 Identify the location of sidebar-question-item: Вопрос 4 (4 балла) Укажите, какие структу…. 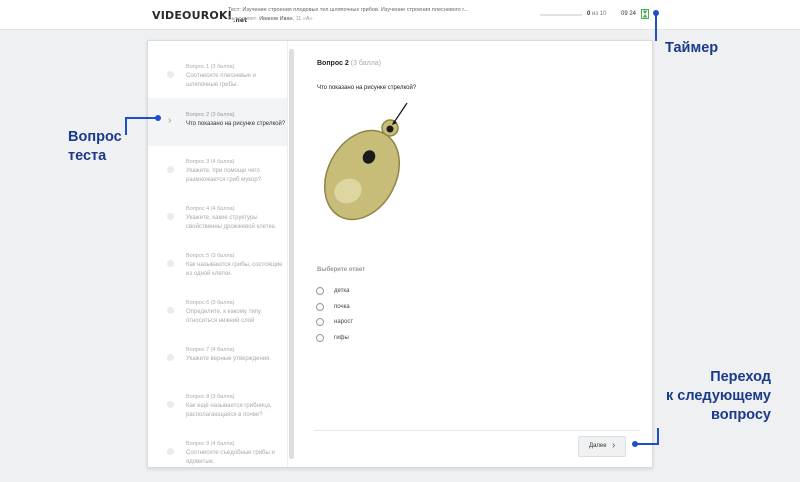
(217, 216).